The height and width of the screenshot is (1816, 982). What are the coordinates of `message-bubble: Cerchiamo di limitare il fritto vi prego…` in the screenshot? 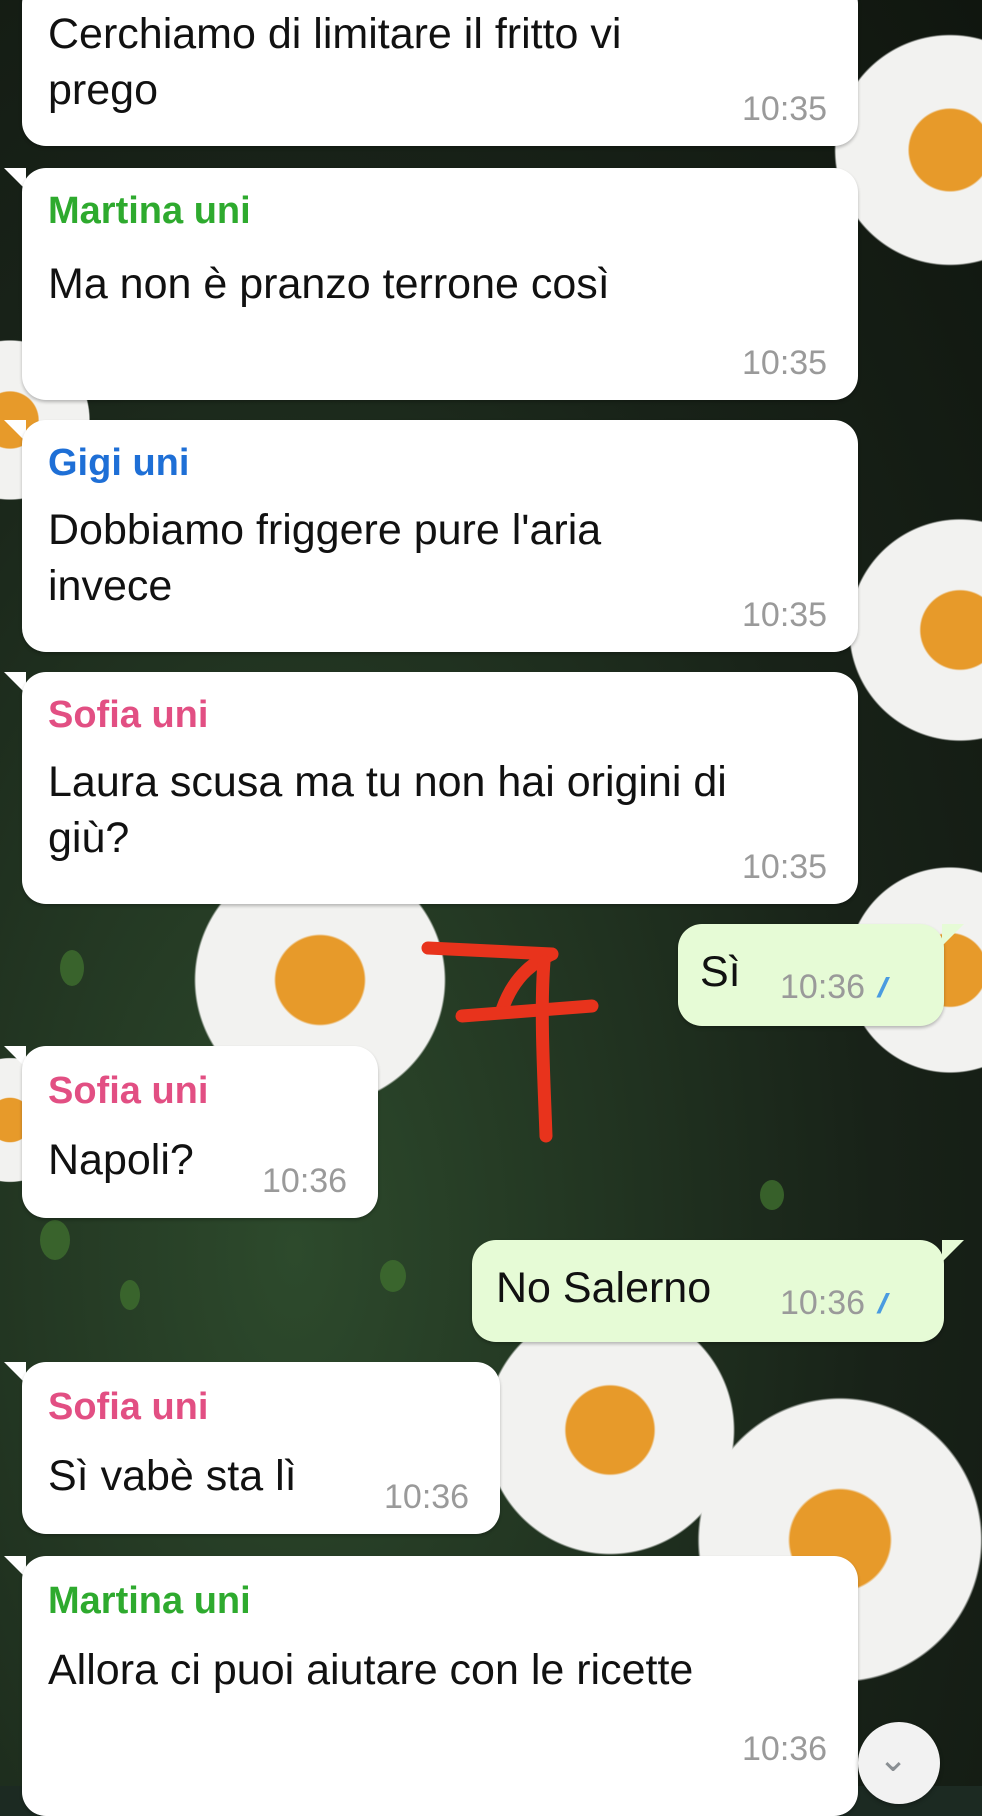 It's located at (440, 73).